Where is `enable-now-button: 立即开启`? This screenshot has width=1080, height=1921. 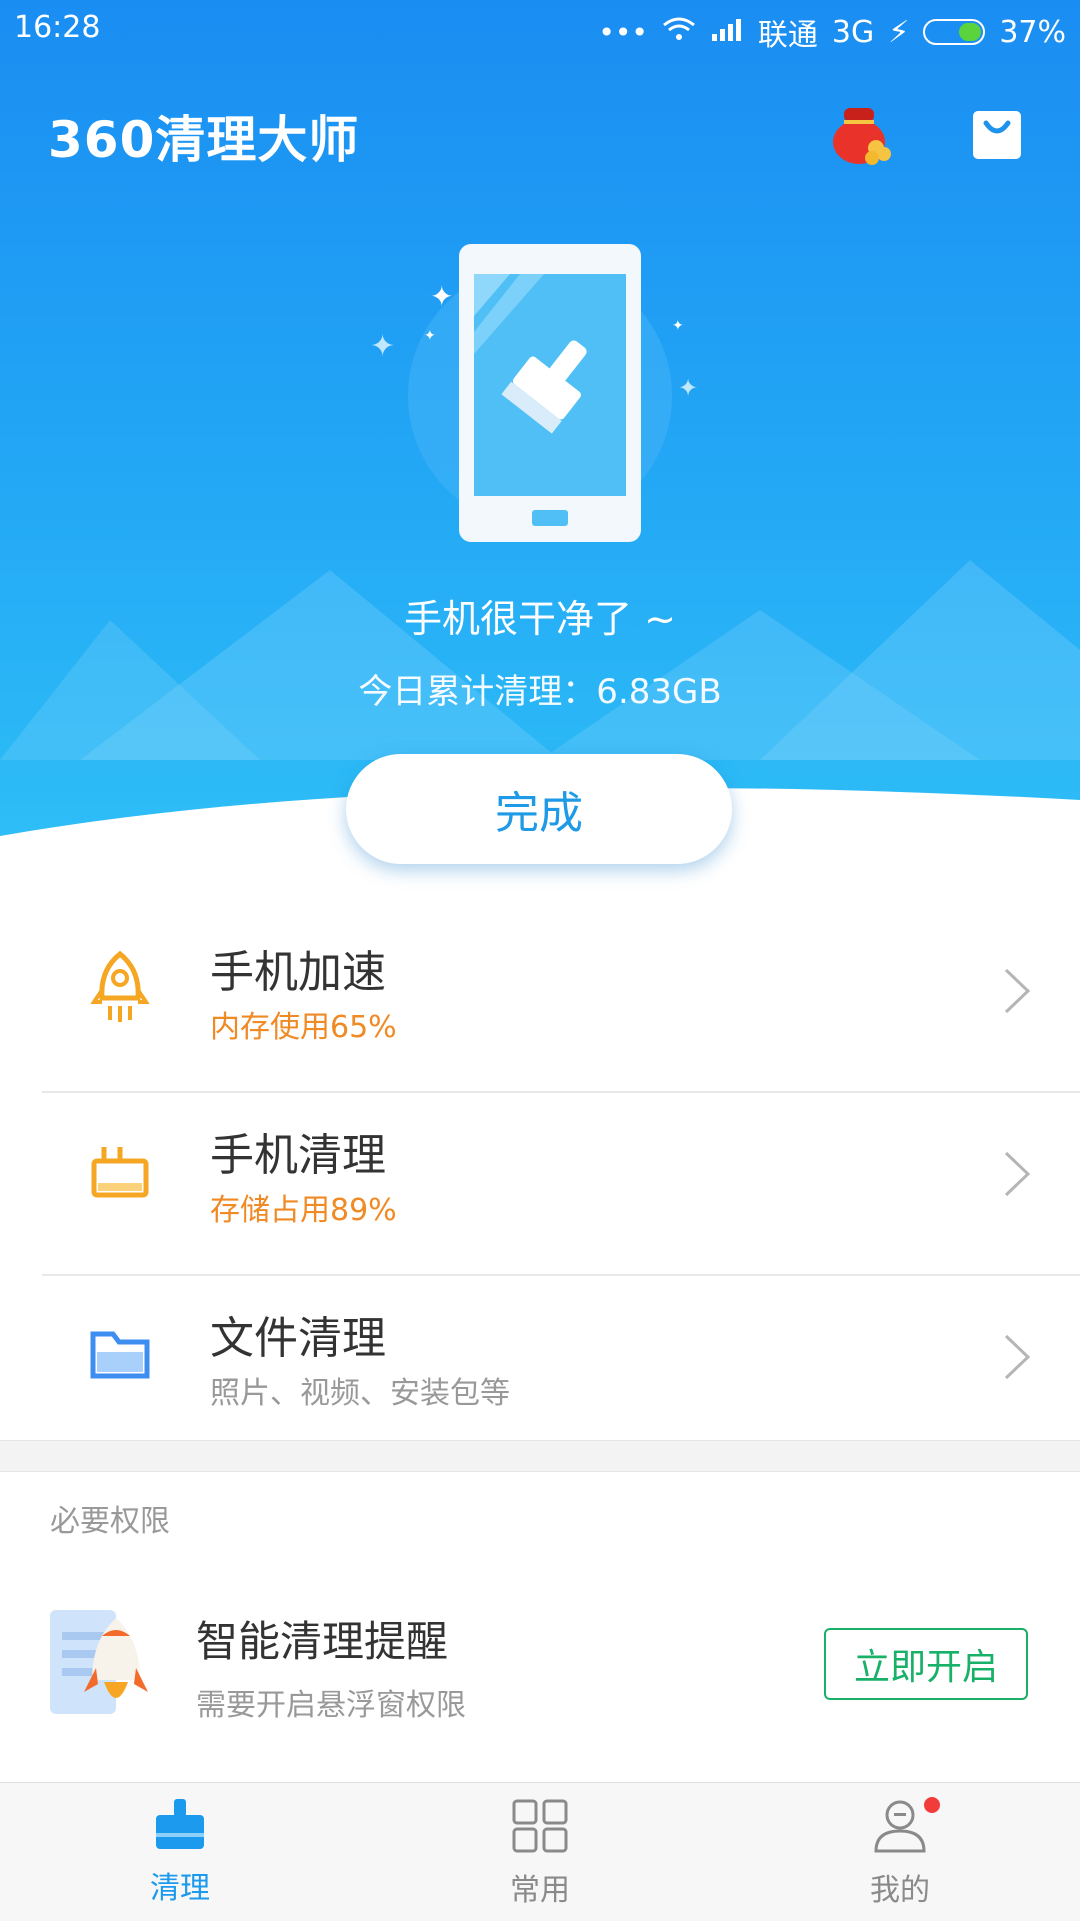
enable-now-button: 立即开启 is located at coordinates (926, 1664).